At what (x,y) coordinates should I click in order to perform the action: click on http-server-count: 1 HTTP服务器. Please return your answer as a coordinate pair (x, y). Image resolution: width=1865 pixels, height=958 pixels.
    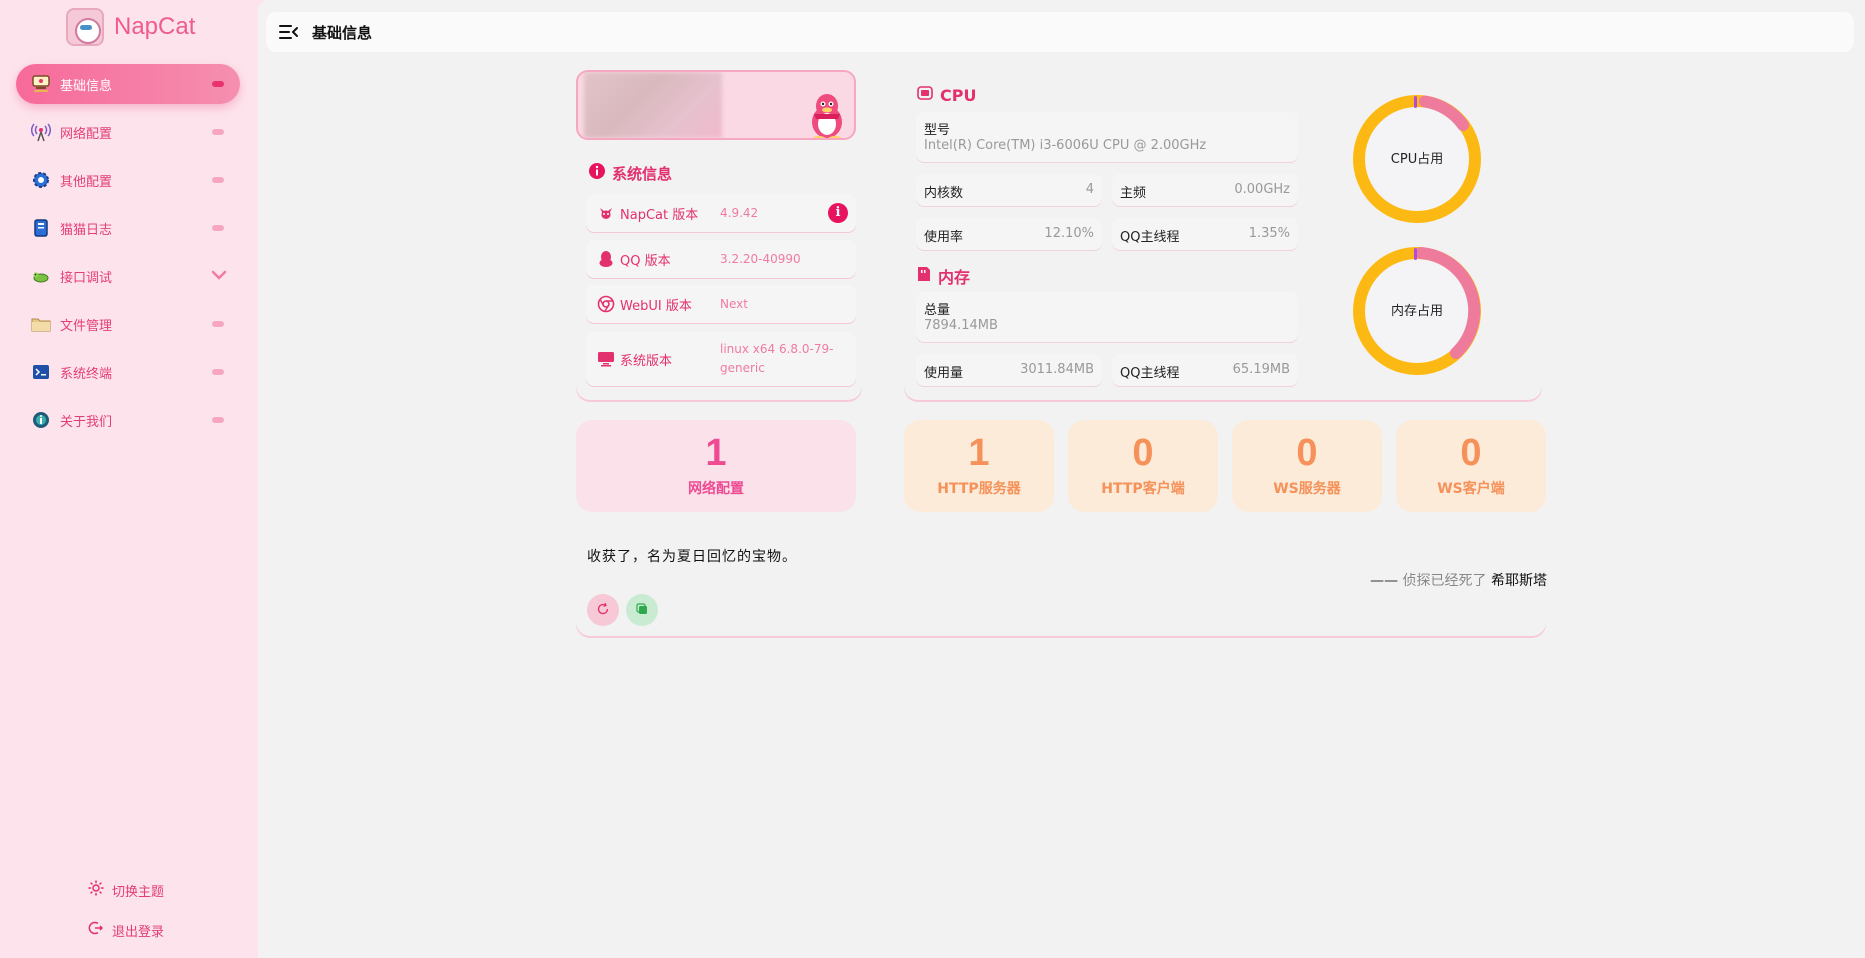
    Looking at the image, I should click on (979, 466).